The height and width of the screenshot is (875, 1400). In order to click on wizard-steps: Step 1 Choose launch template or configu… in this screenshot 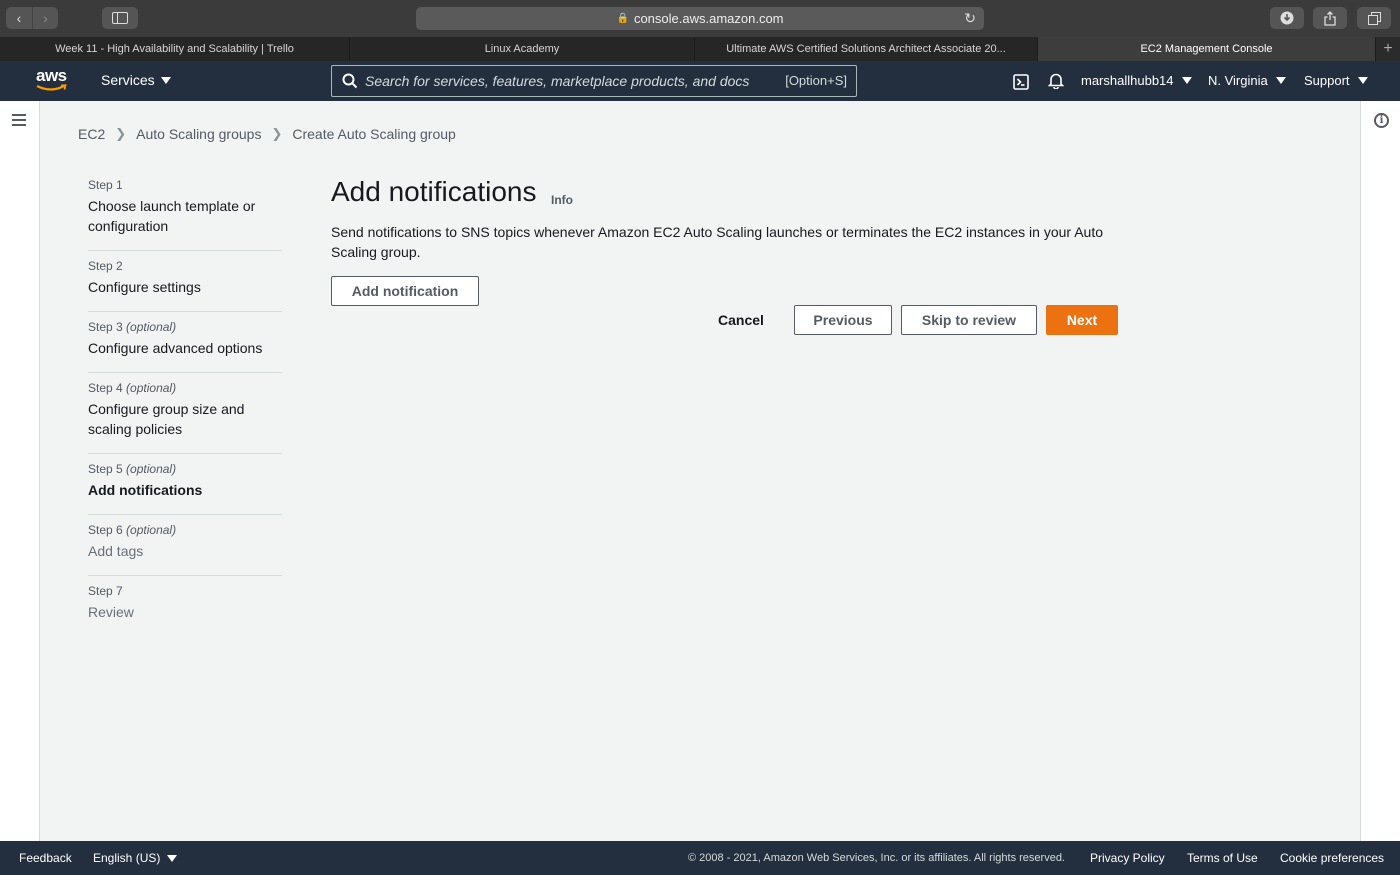, I will do `click(185, 403)`.